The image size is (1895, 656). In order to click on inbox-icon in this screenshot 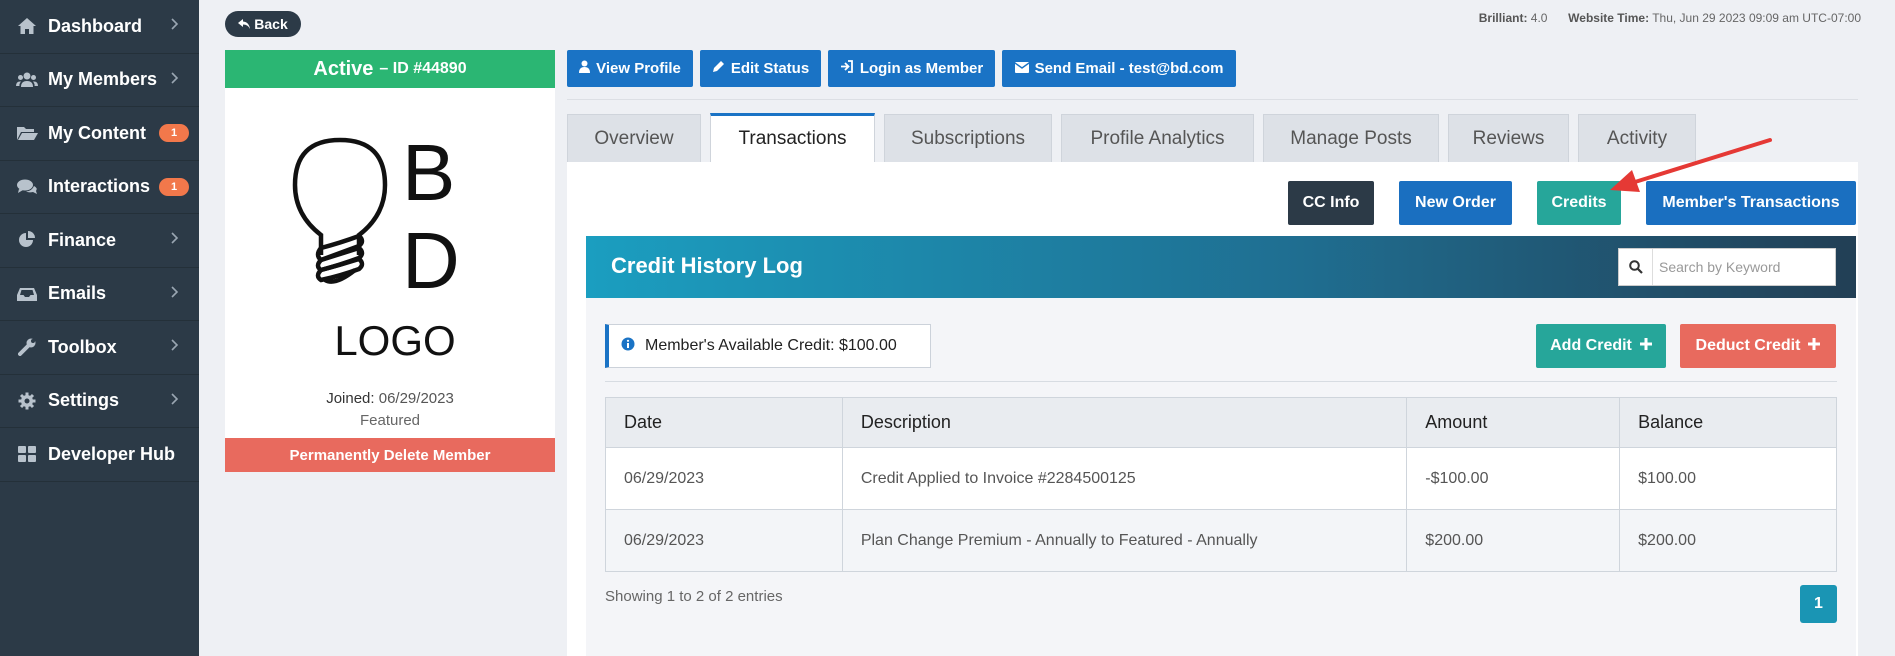, I will do `click(27, 294)`.